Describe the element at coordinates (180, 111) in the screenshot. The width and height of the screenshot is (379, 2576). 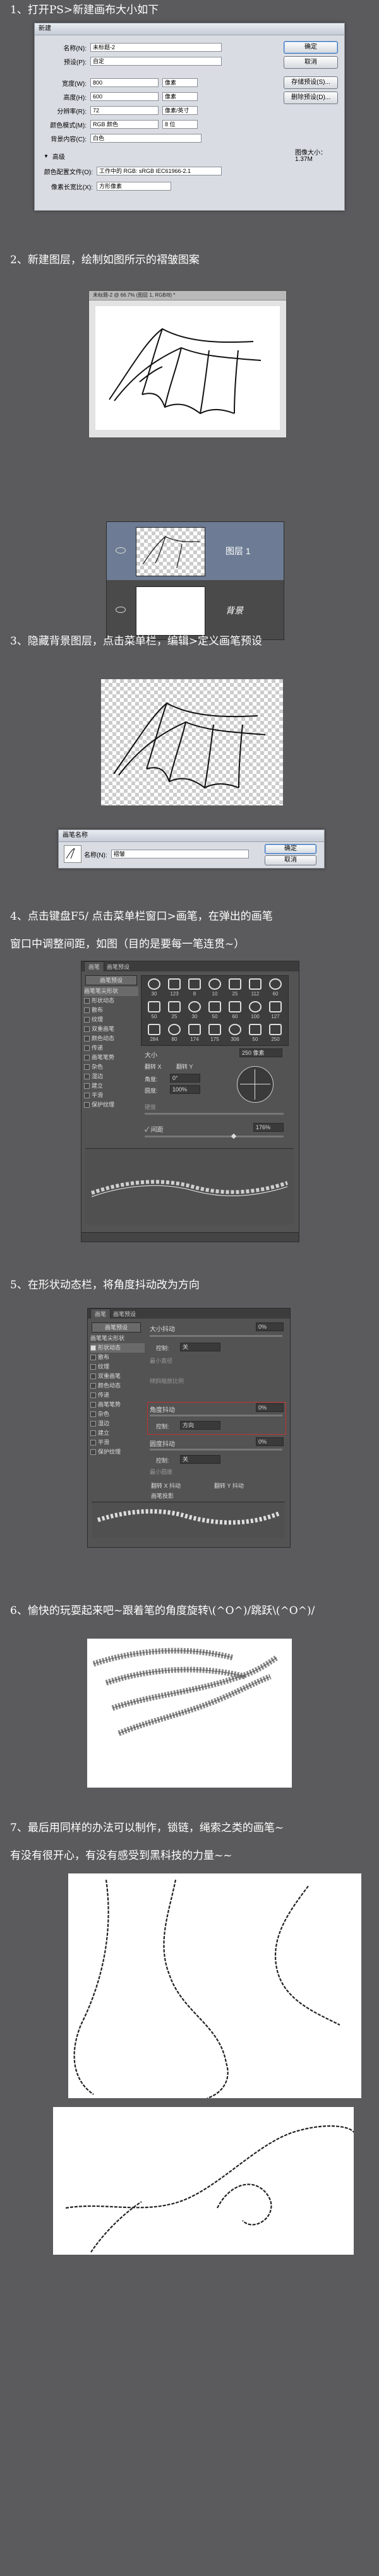
I see `resolution-unit-select: 像素/英寸` at that location.